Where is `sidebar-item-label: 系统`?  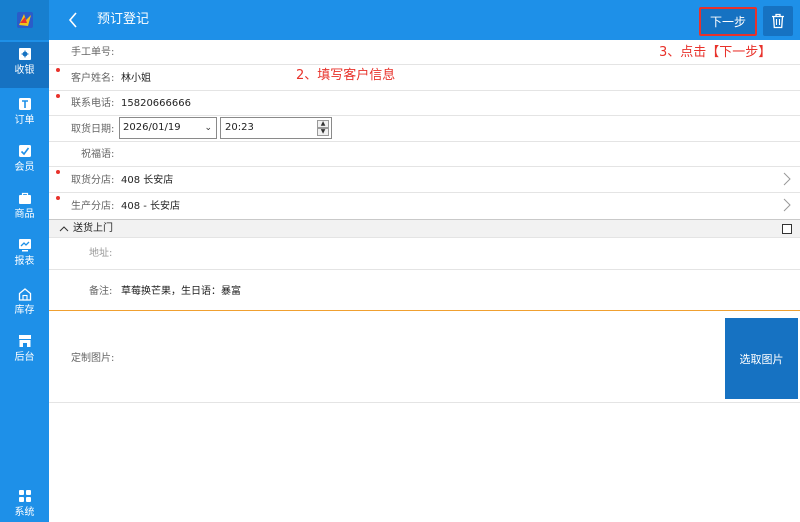 sidebar-item-label: 系统 is located at coordinates (24, 512).